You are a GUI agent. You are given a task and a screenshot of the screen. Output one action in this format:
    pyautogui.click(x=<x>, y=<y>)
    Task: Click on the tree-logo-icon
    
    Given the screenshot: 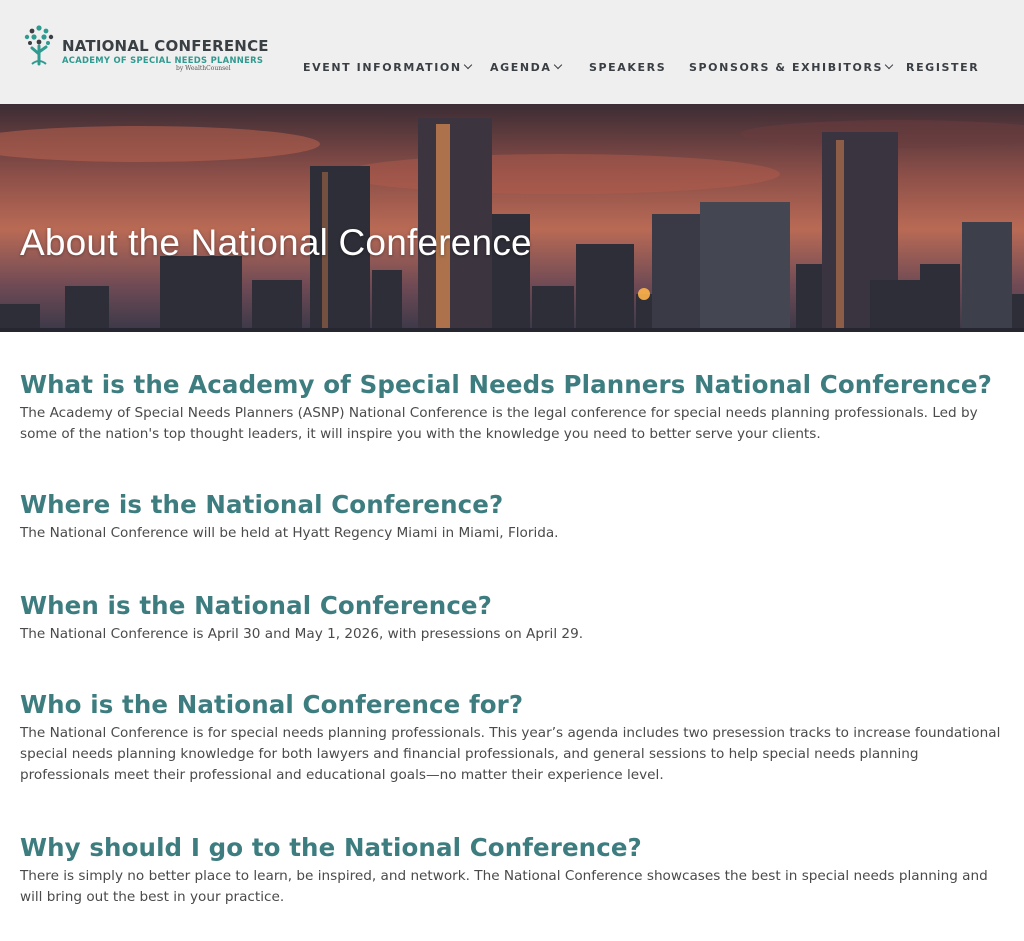 What is the action you would take?
    pyautogui.click(x=39, y=45)
    